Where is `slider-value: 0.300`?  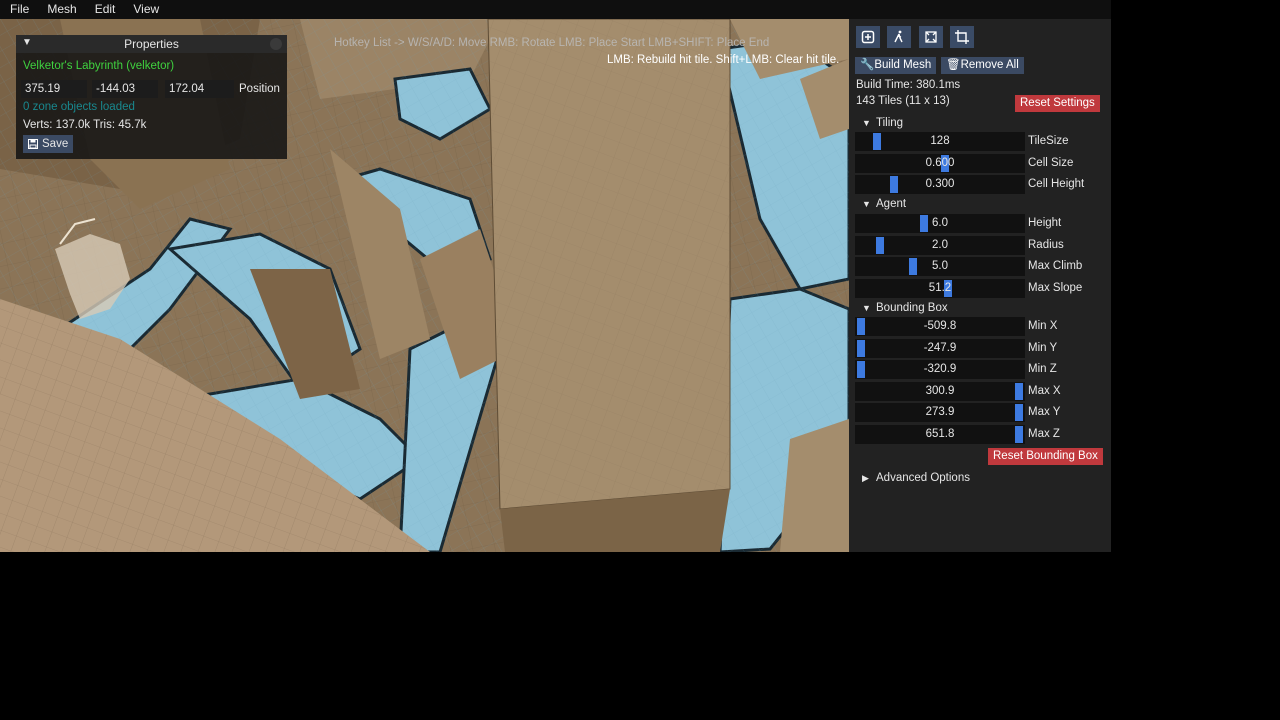 slider-value: 0.300 is located at coordinates (940, 184).